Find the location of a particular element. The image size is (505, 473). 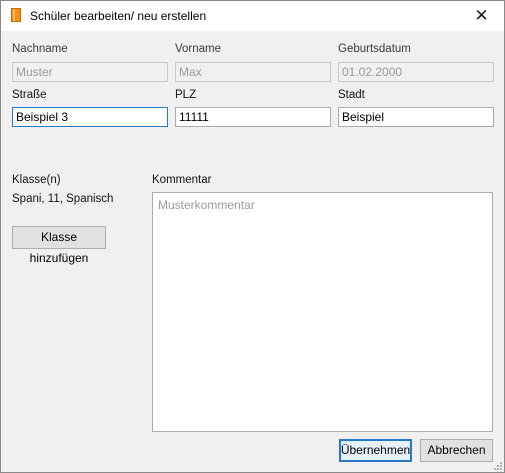

title-bar: Schüler bearbeiten/ neu erstellen ✕ is located at coordinates (252, 16).